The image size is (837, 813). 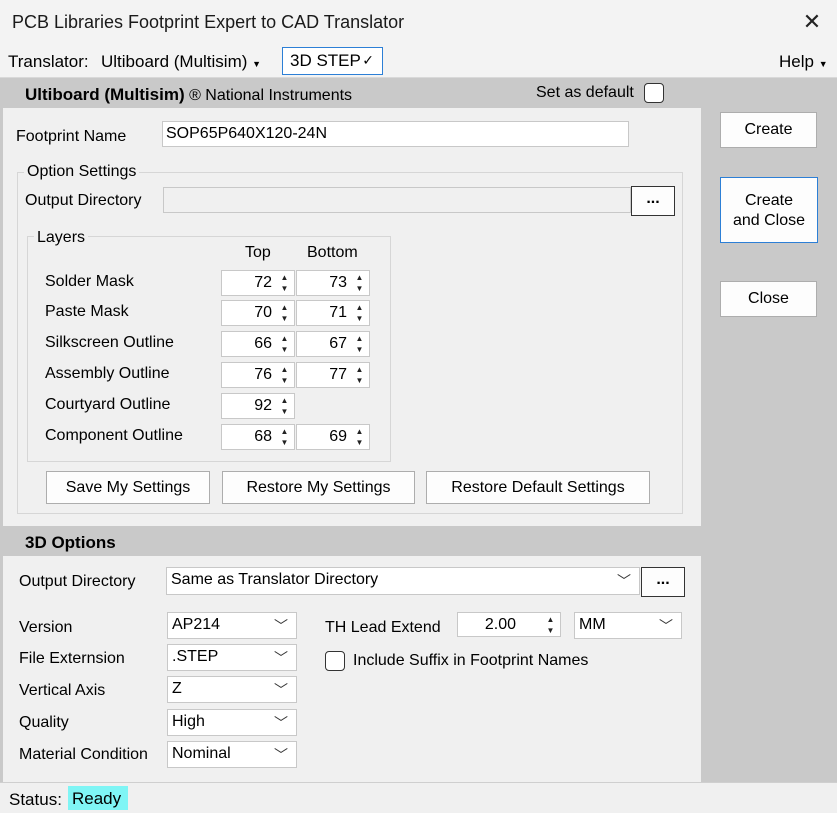 What do you see at coordinates (98, 798) in the screenshot?
I see `status-value: Ready` at bounding box center [98, 798].